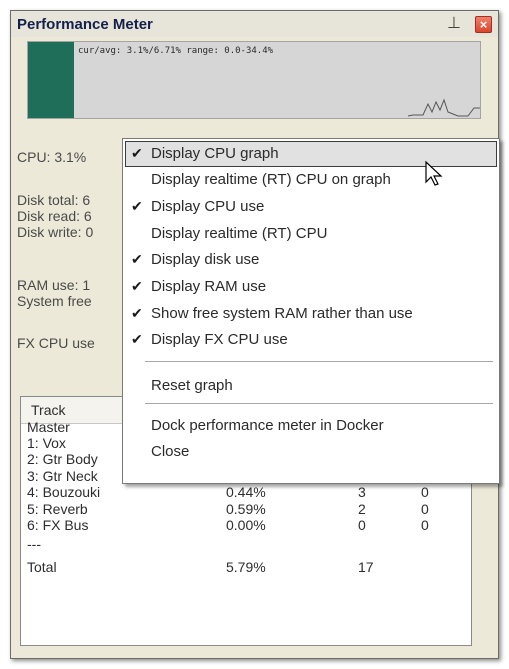 This screenshot has width=509, height=669. I want to click on table-cell-cpu: 0.59%, so click(246, 509).